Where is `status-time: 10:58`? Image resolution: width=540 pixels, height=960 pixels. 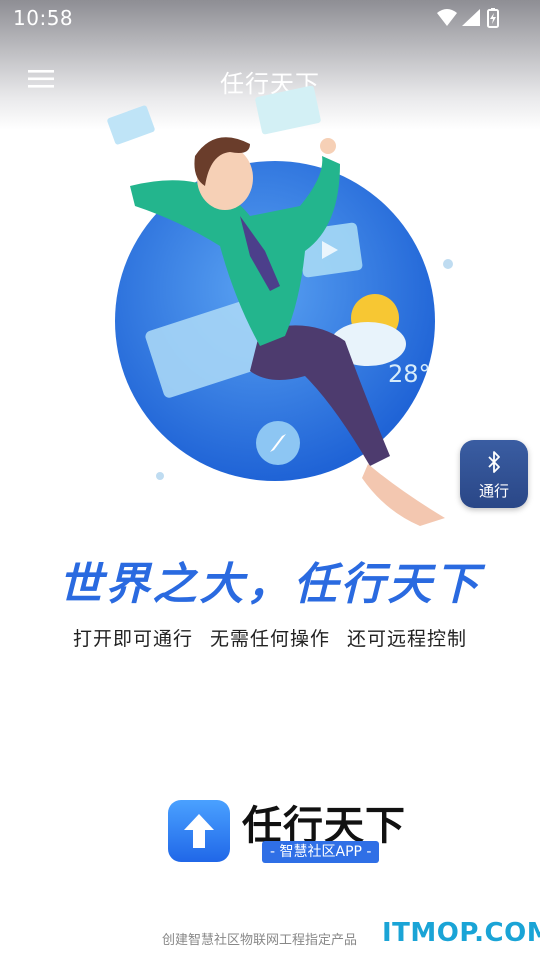 status-time: 10:58 is located at coordinates (43, 18).